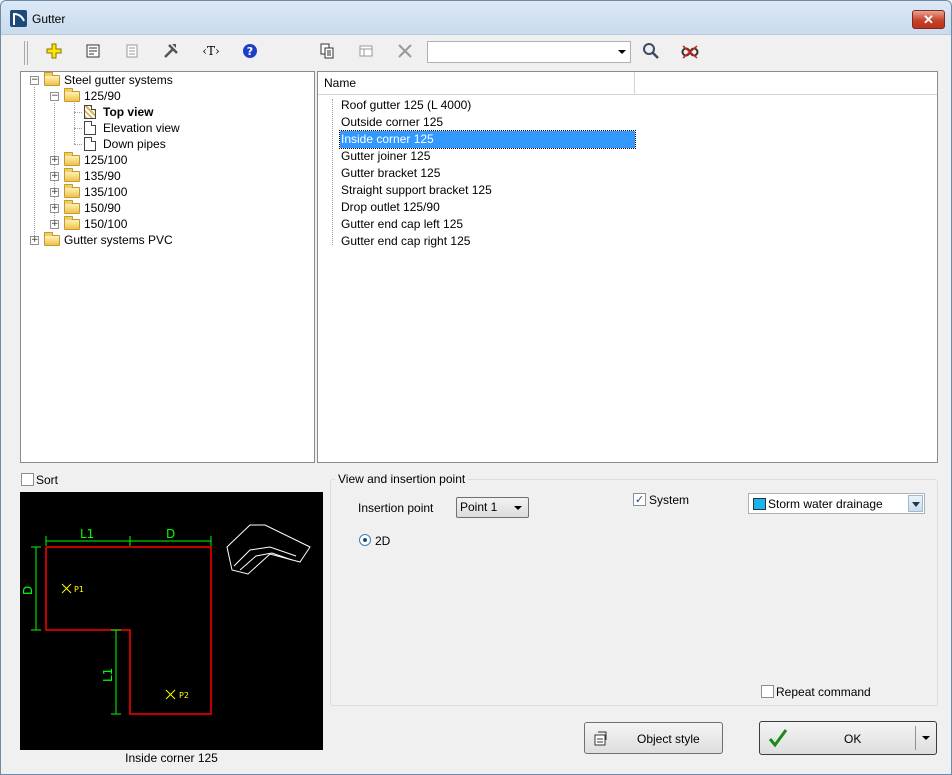  I want to click on add-icon, so click(54, 51).